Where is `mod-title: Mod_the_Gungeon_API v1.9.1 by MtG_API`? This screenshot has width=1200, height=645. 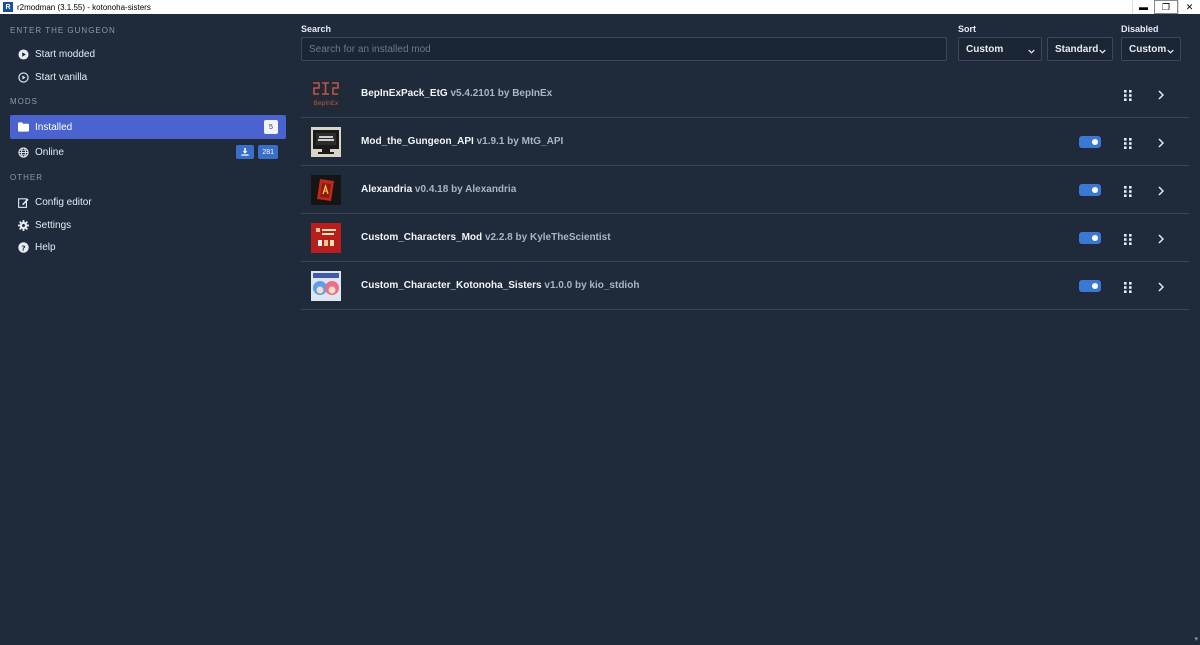
mod-title: Mod_the_Gungeon_API v1.9.1 by MtG_API is located at coordinates (775, 141).